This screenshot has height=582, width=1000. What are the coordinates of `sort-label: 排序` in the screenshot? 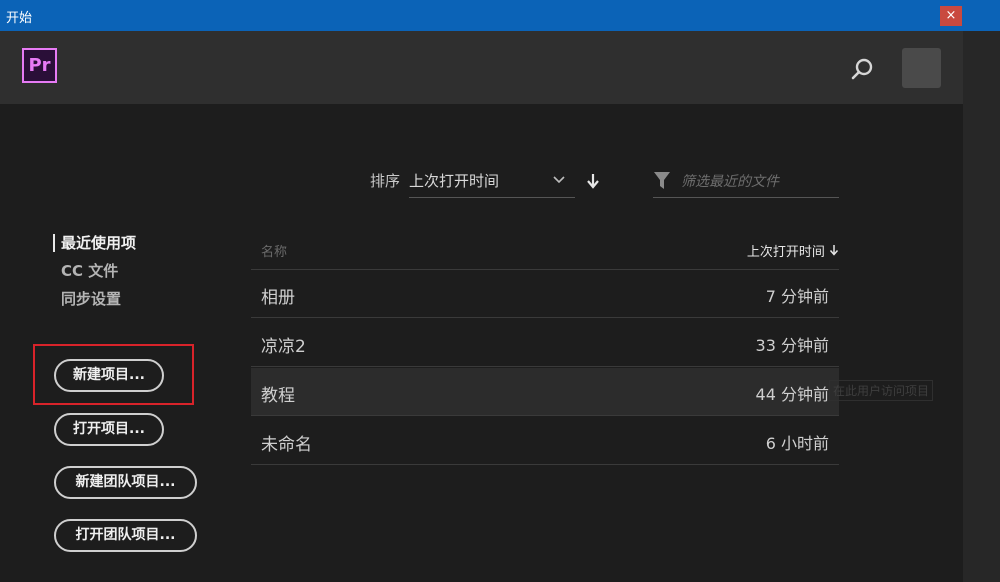 It's located at (385, 181).